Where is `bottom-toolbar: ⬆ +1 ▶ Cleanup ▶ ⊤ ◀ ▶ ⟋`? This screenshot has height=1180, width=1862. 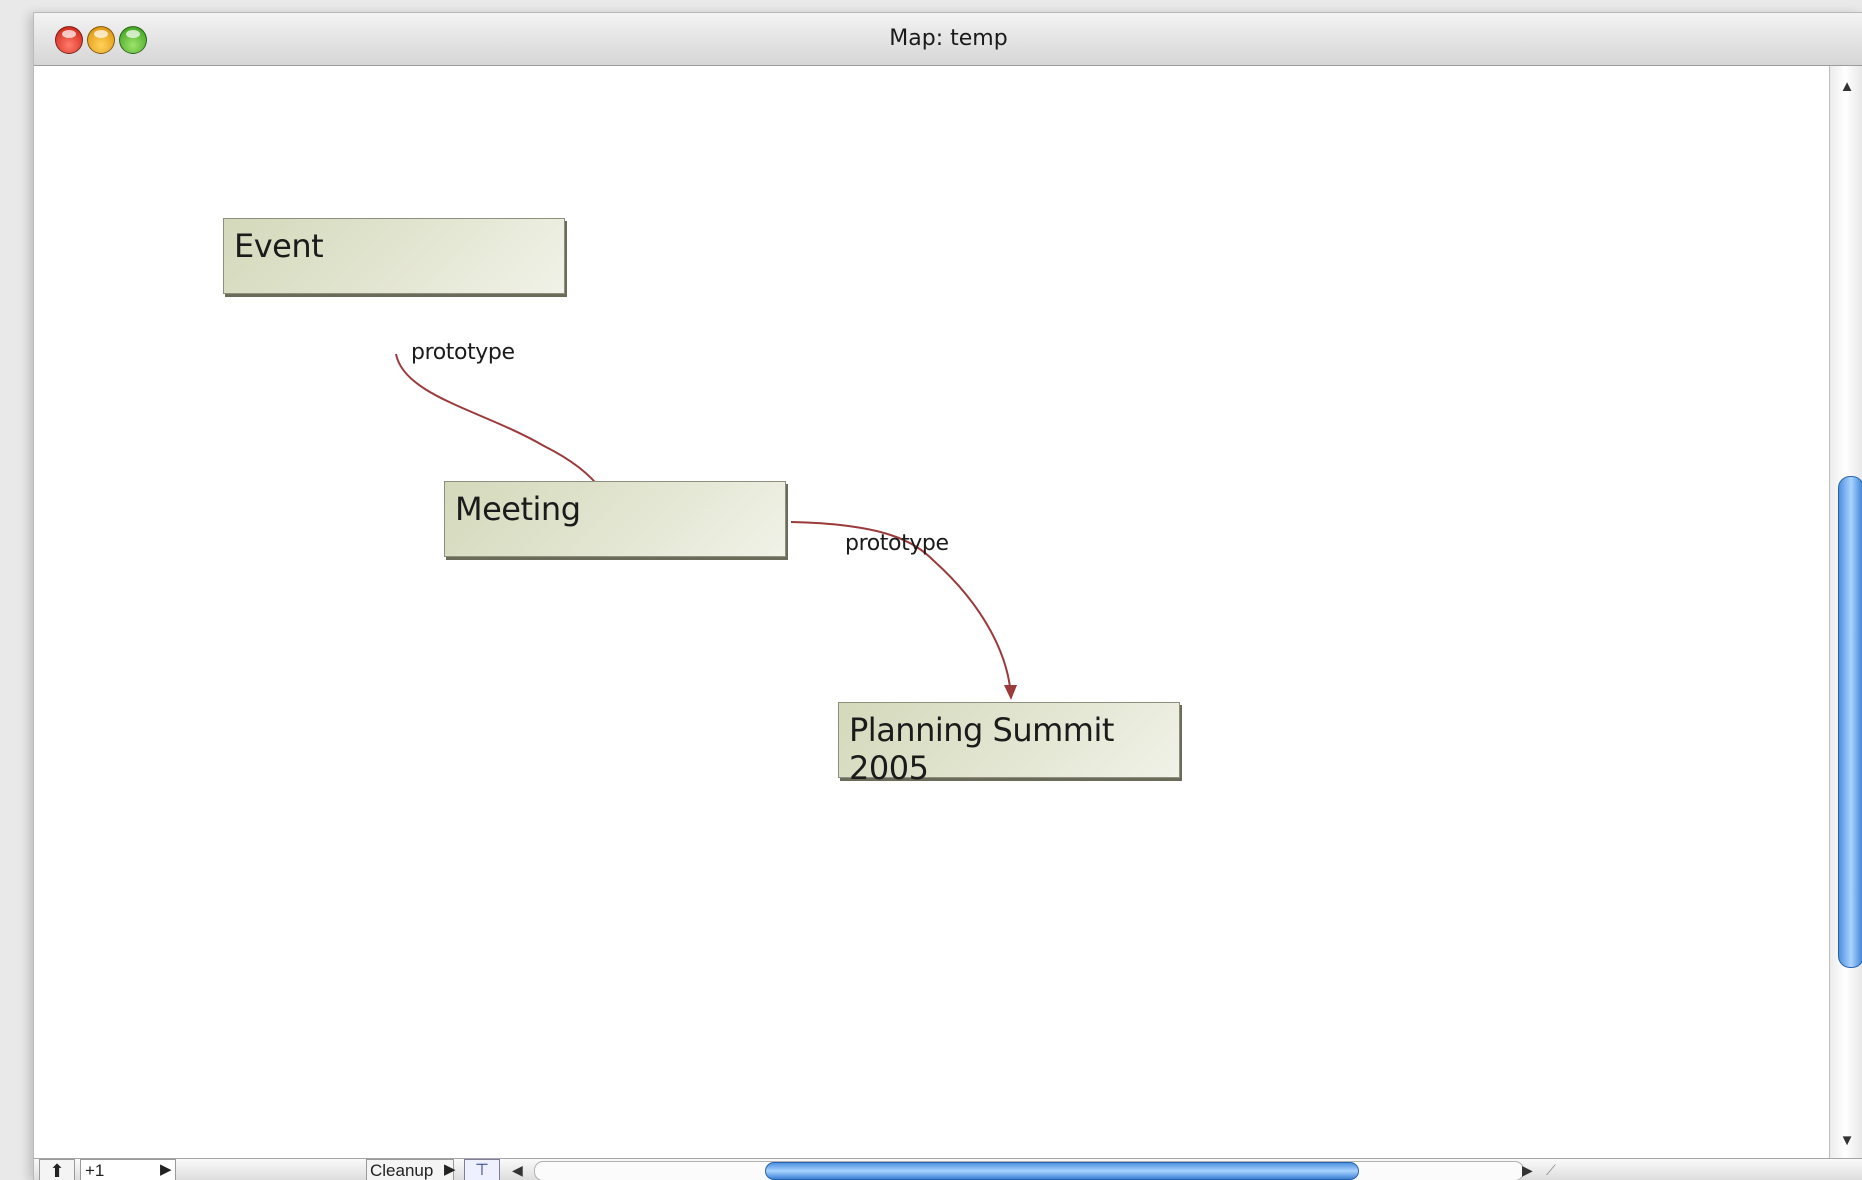
bottom-toolbar: ⬆ +1 ▶ Cleanup ▶ ⊤ ◀ ▶ ⟋ is located at coordinates (948, 1169).